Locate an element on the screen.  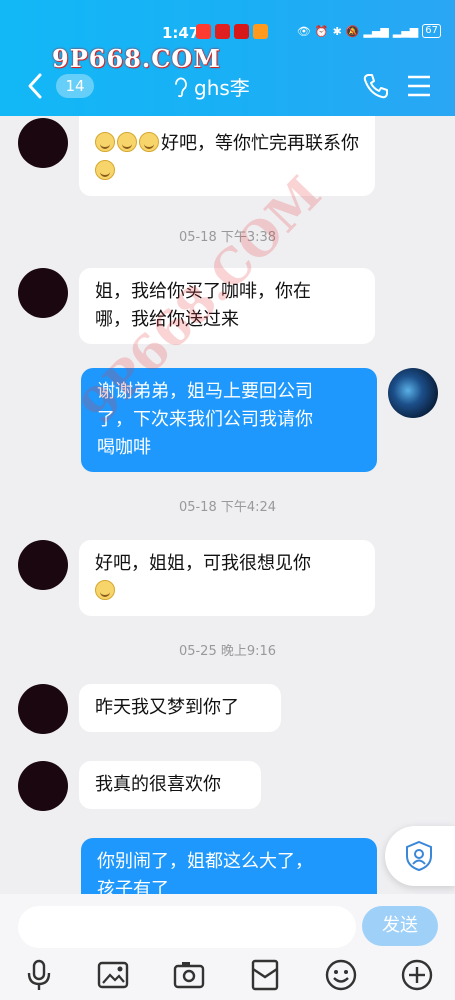
message-text: 哪，我给你送过来 is located at coordinates (167, 319).